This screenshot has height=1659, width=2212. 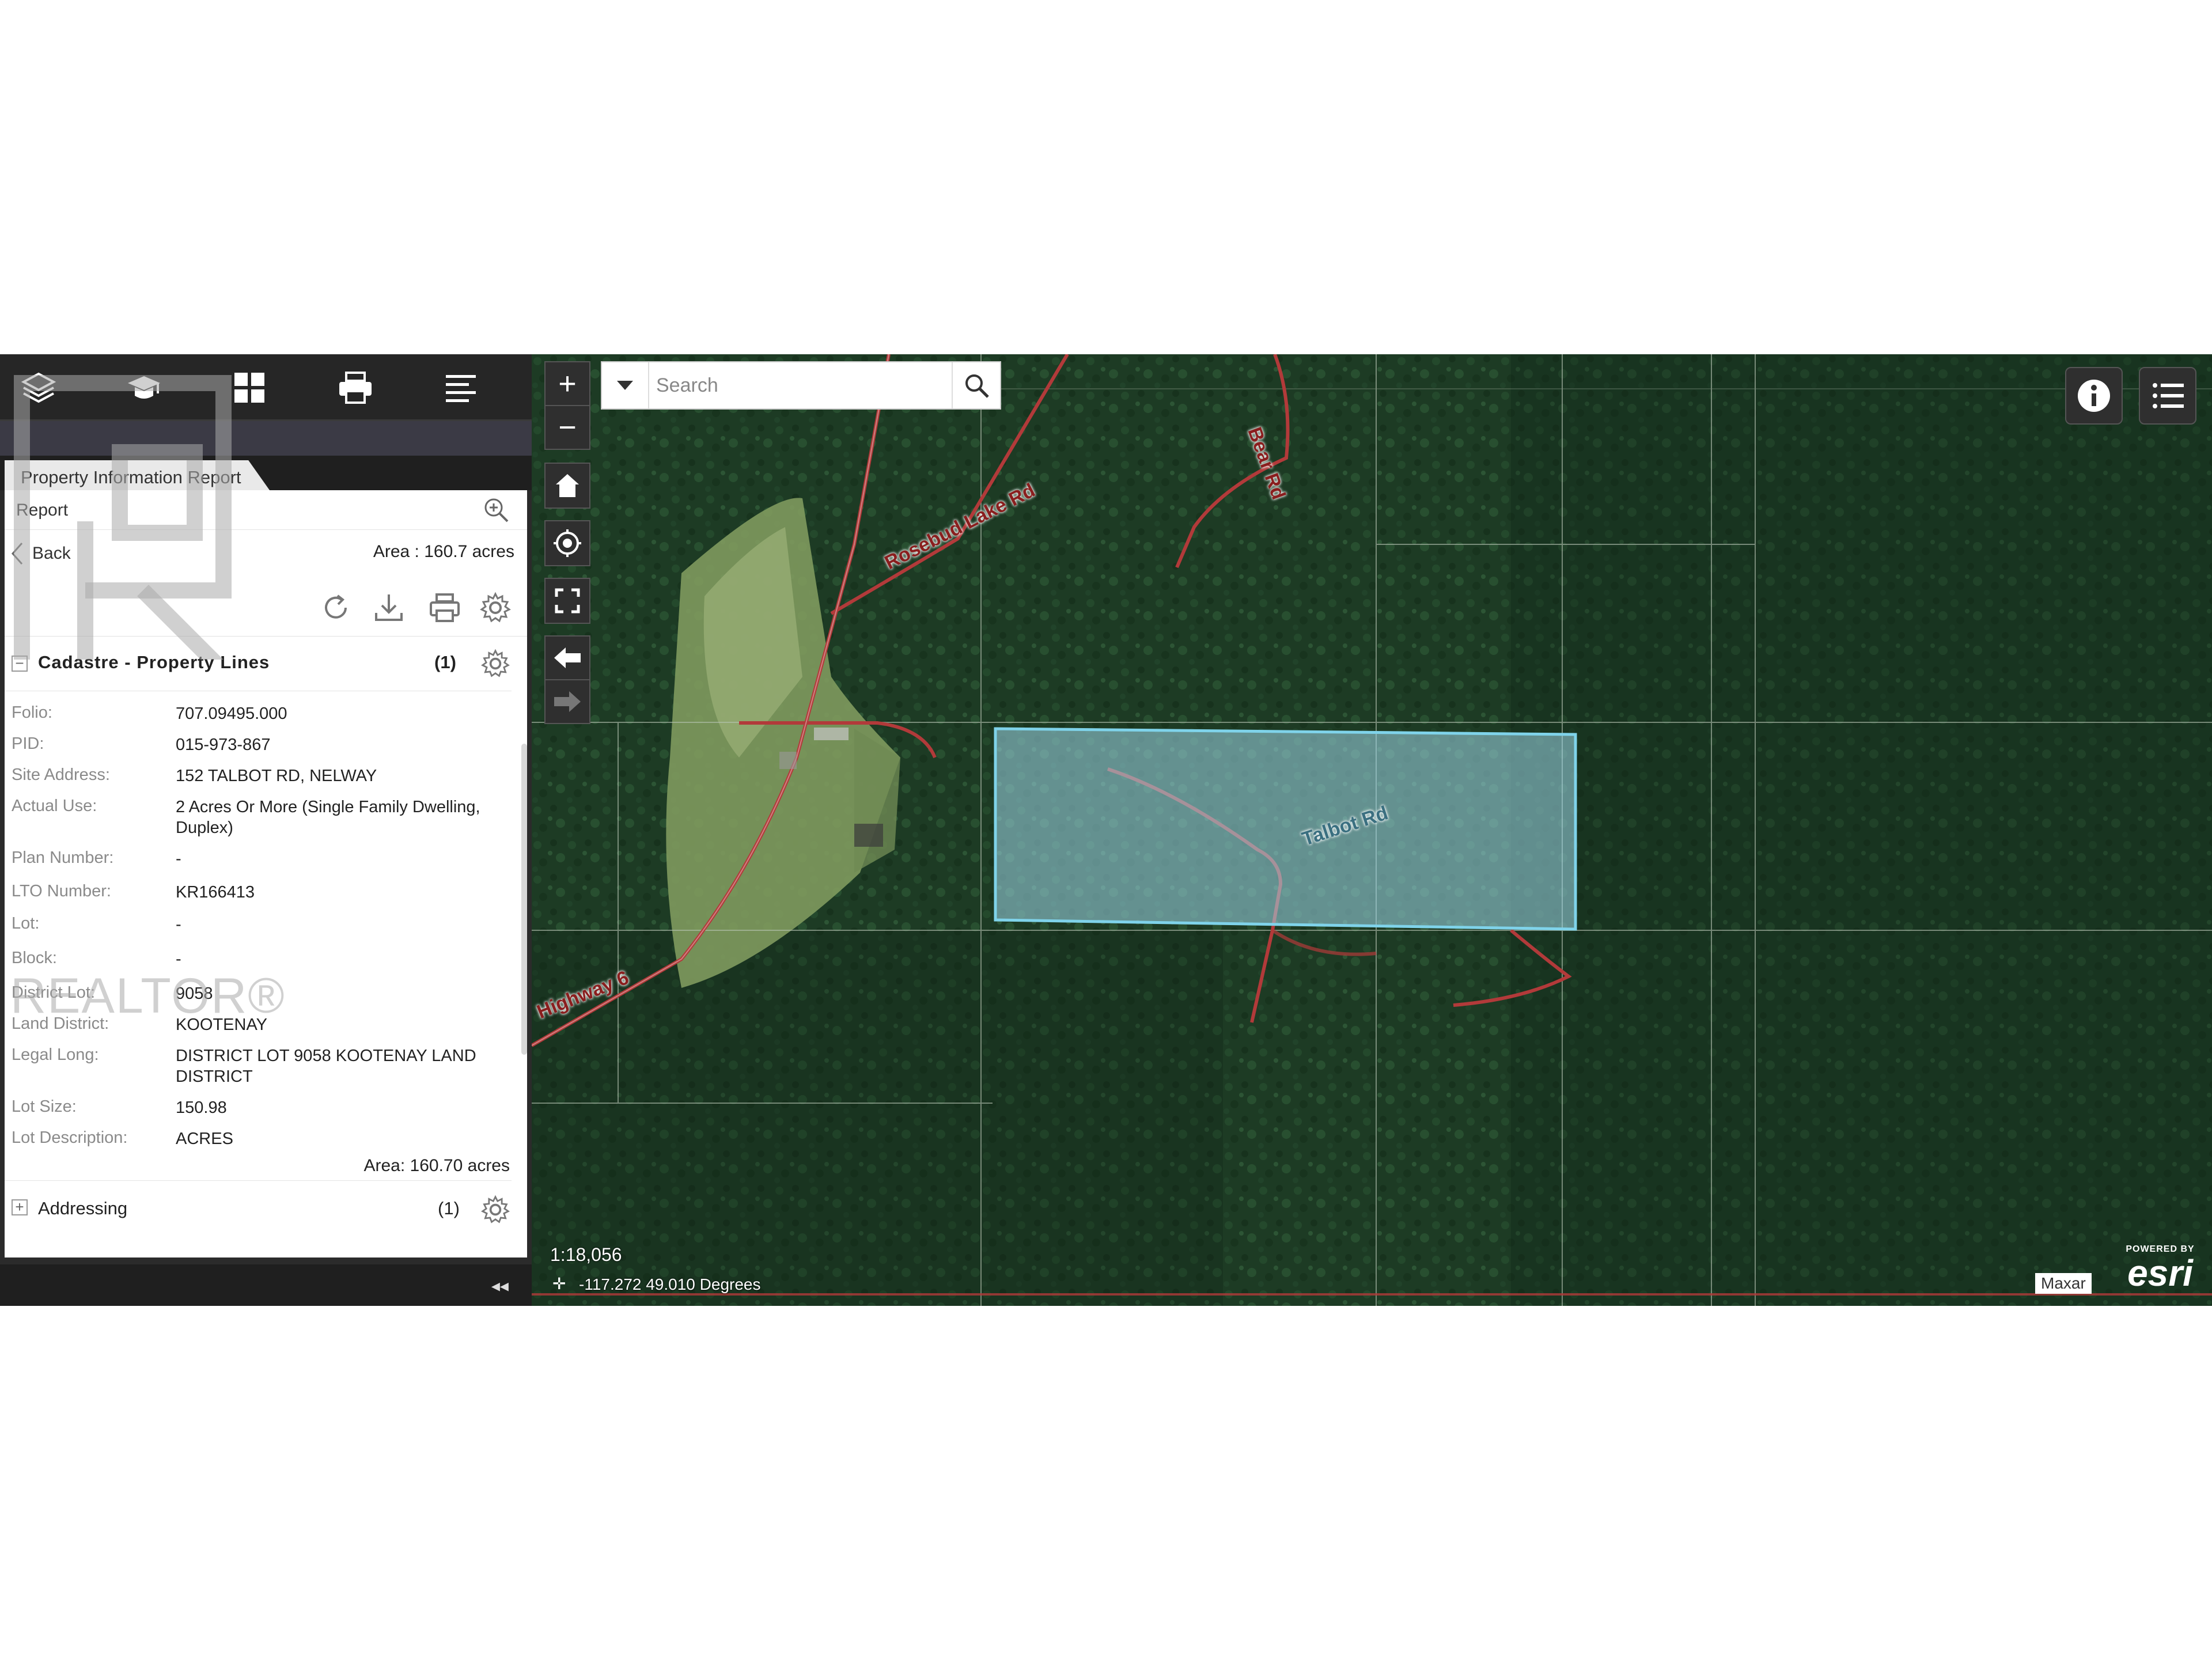 I want to click on list-icon, so click(x=2168, y=395).